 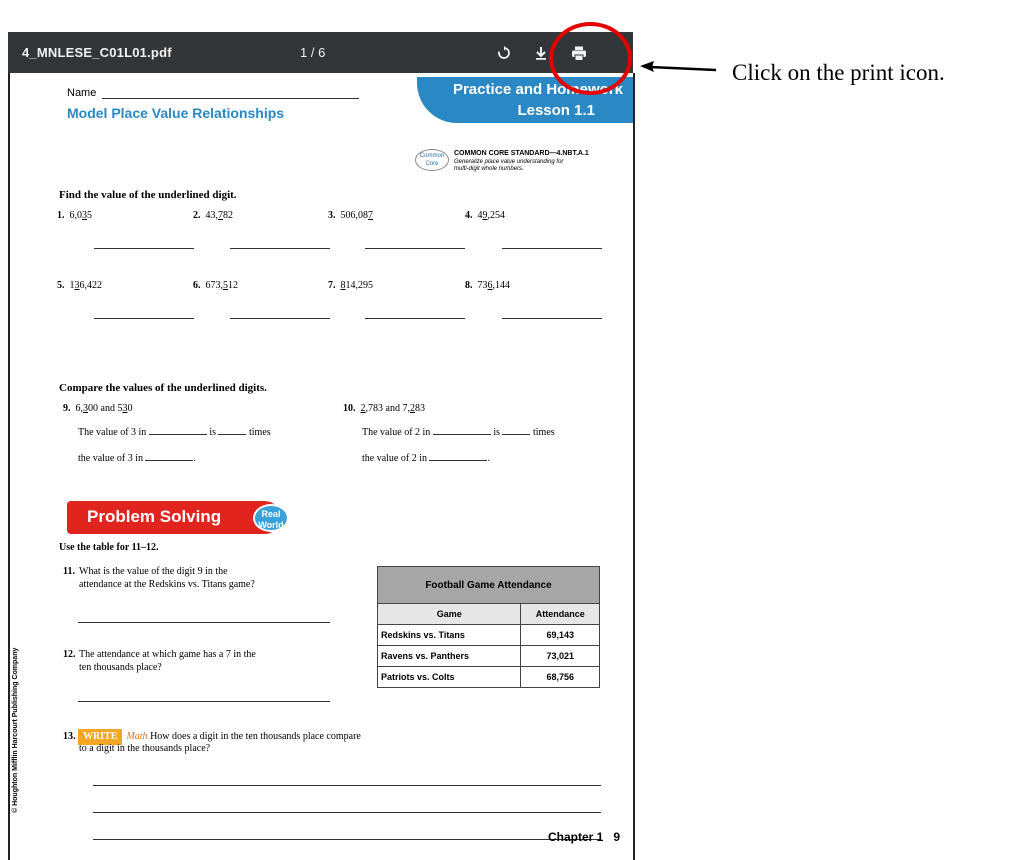 I want to click on problem-9: 9. 6,300 and 530, so click(x=98, y=408).